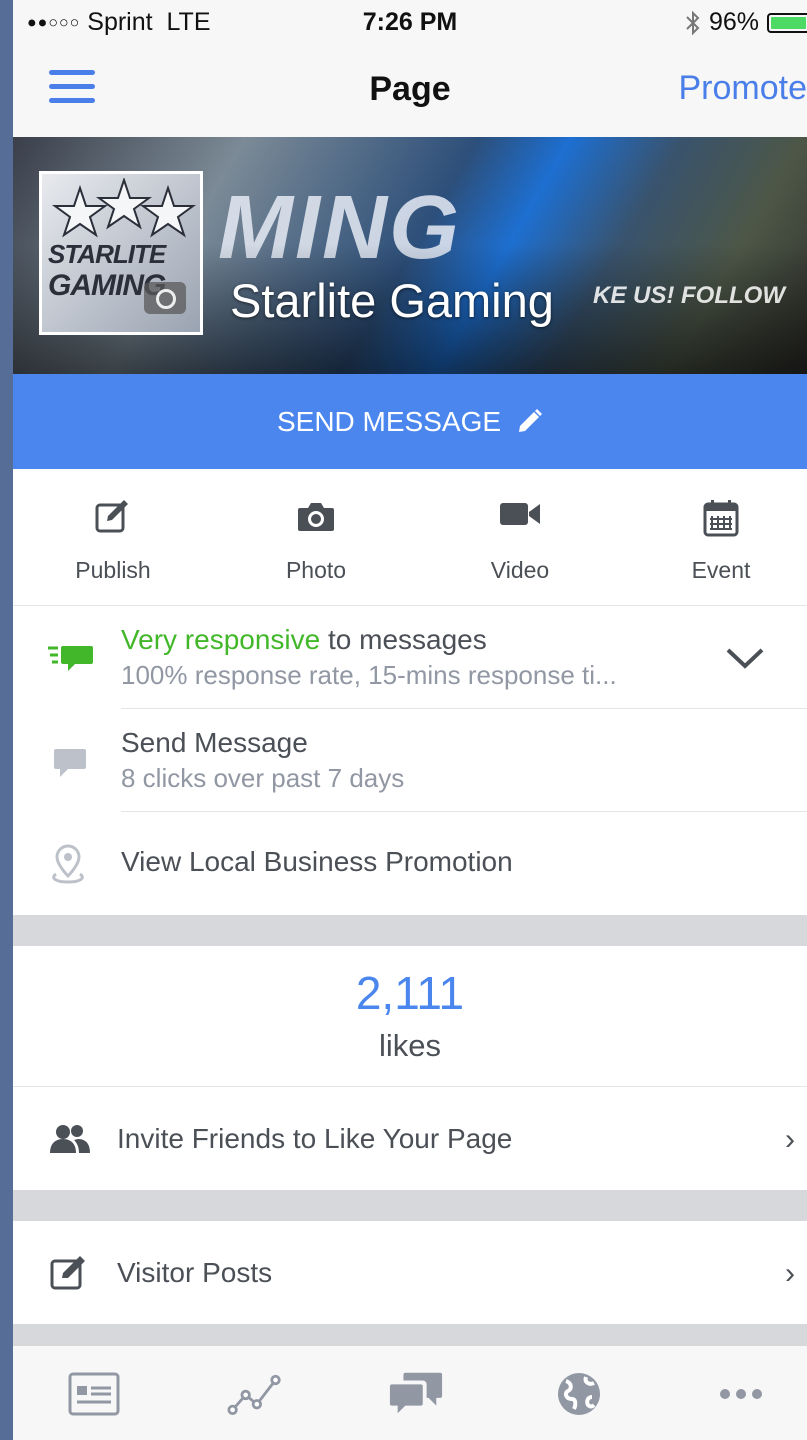 Image resolution: width=807 pixels, height=1440 pixels. Describe the element at coordinates (520, 570) in the screenshot. I see `video-label: Video` at that location.